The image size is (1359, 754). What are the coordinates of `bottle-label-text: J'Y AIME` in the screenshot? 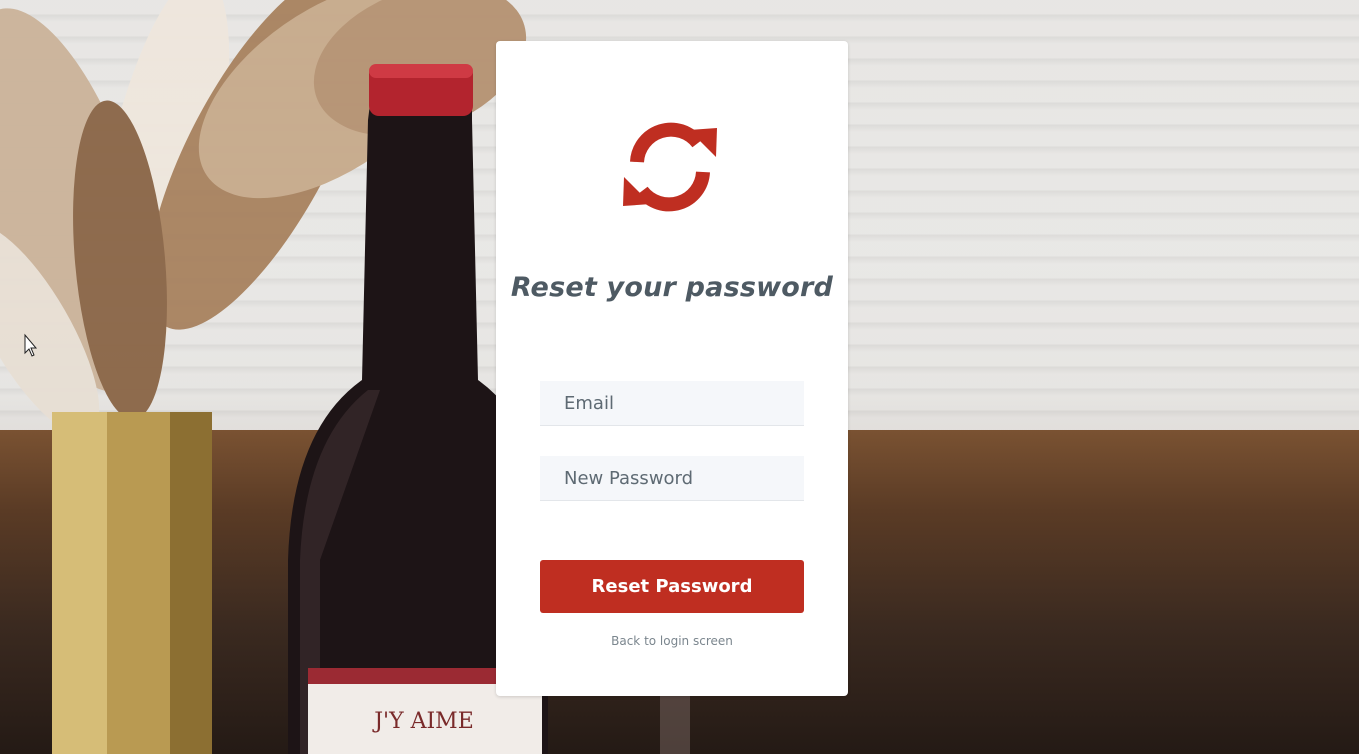 It's located at (423, 721).